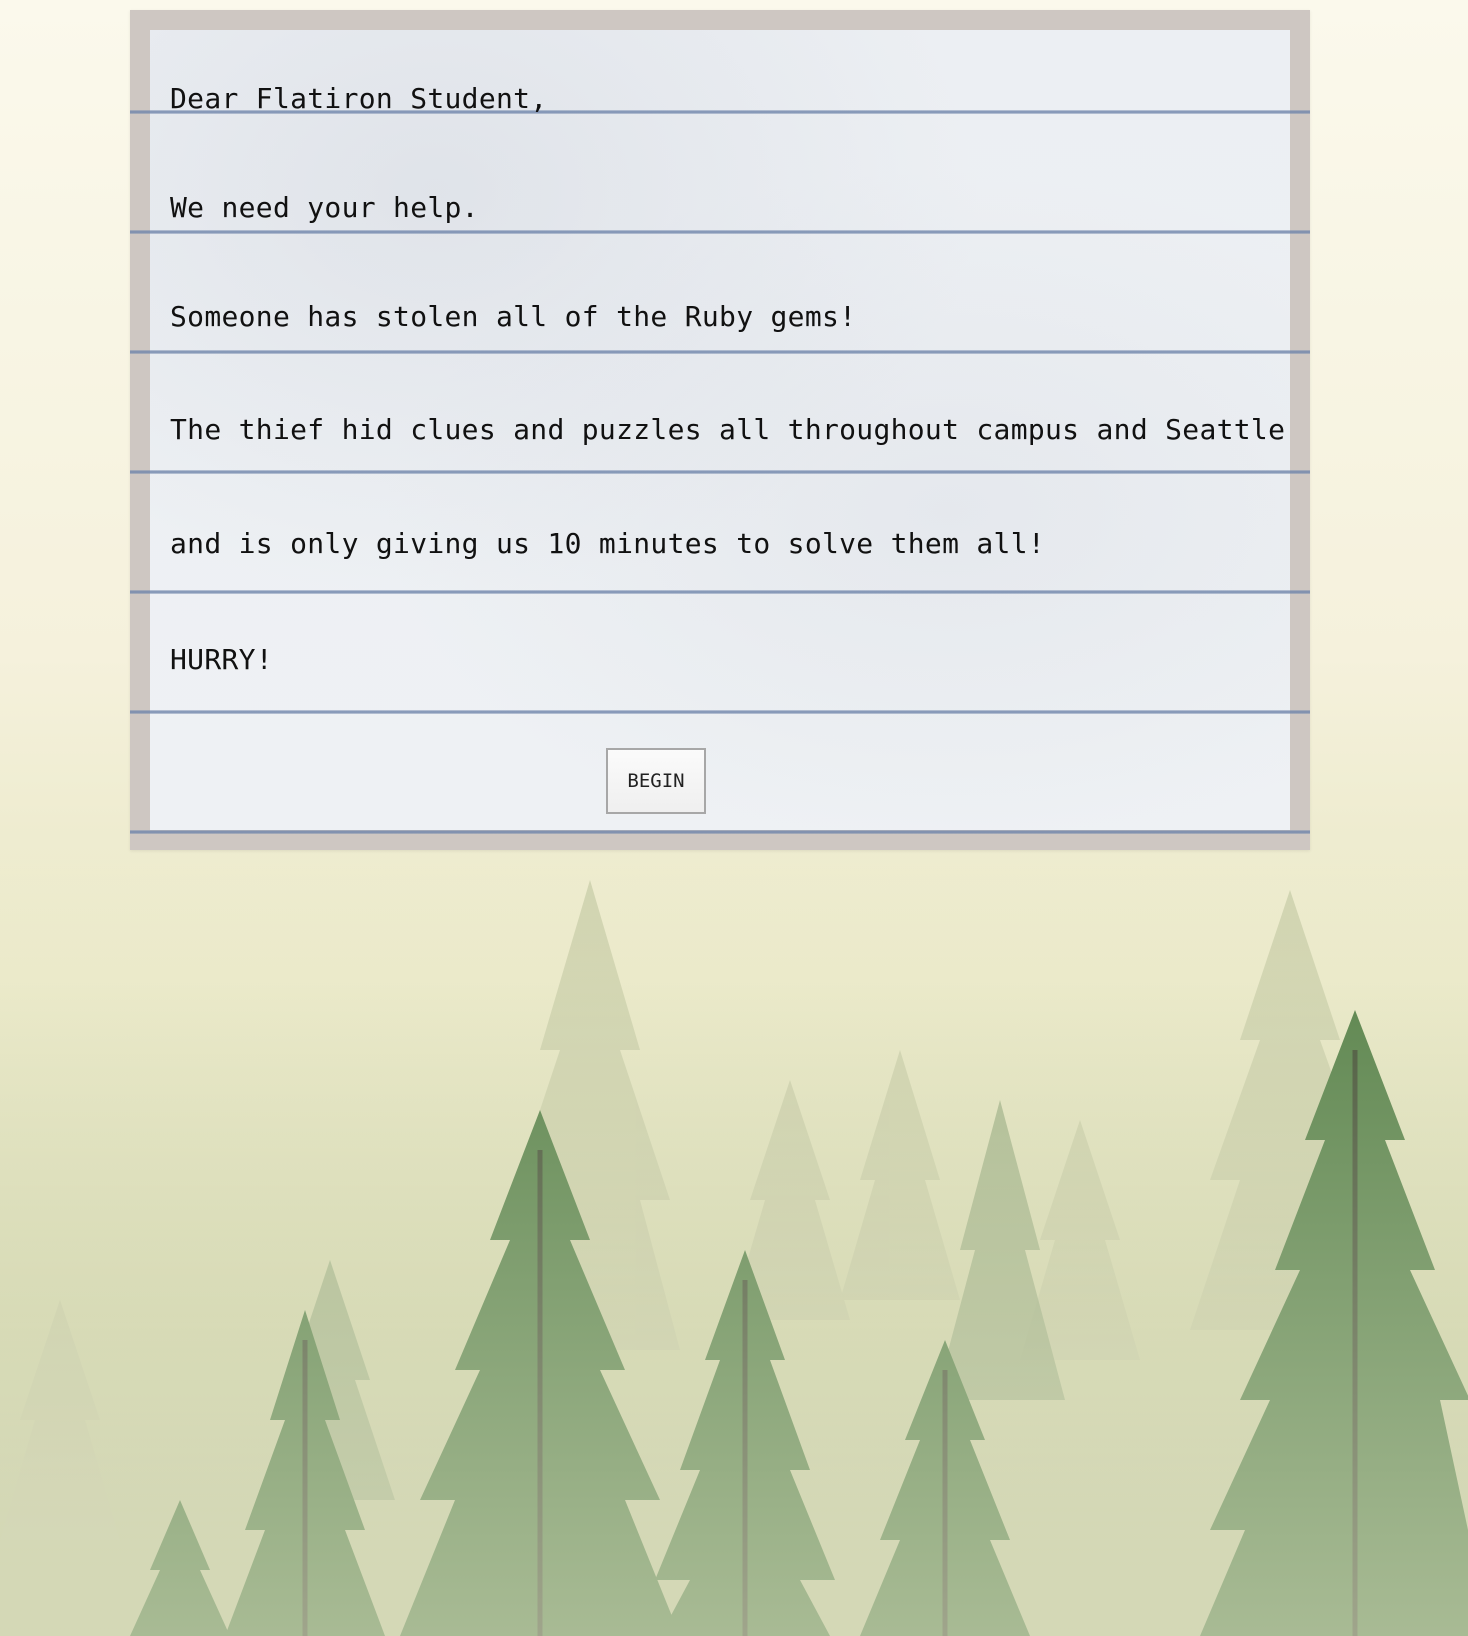 Image resolution: width=1468 pixels, height=1636 pixels. Describe the element at coordinates (221, 659) in the screenshot. I see `letter-line-hurry: HURRY!` at that location.